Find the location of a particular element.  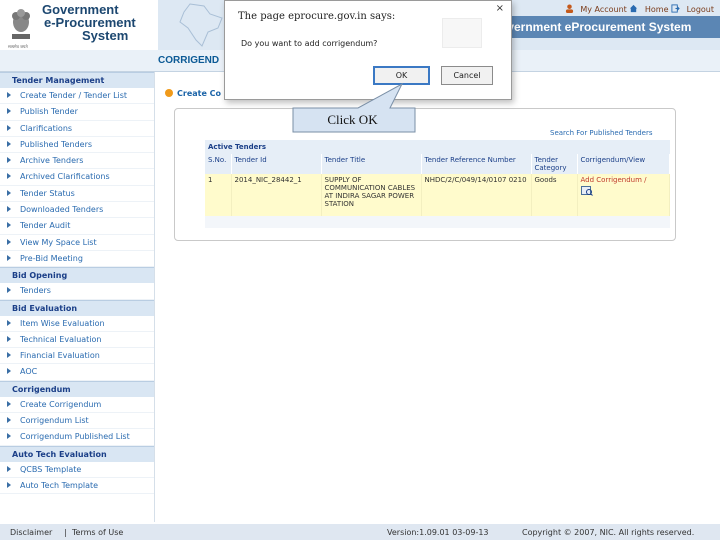

sidebar-item-label: Pre-Bid Meeting is located at coordinates (51, 258).